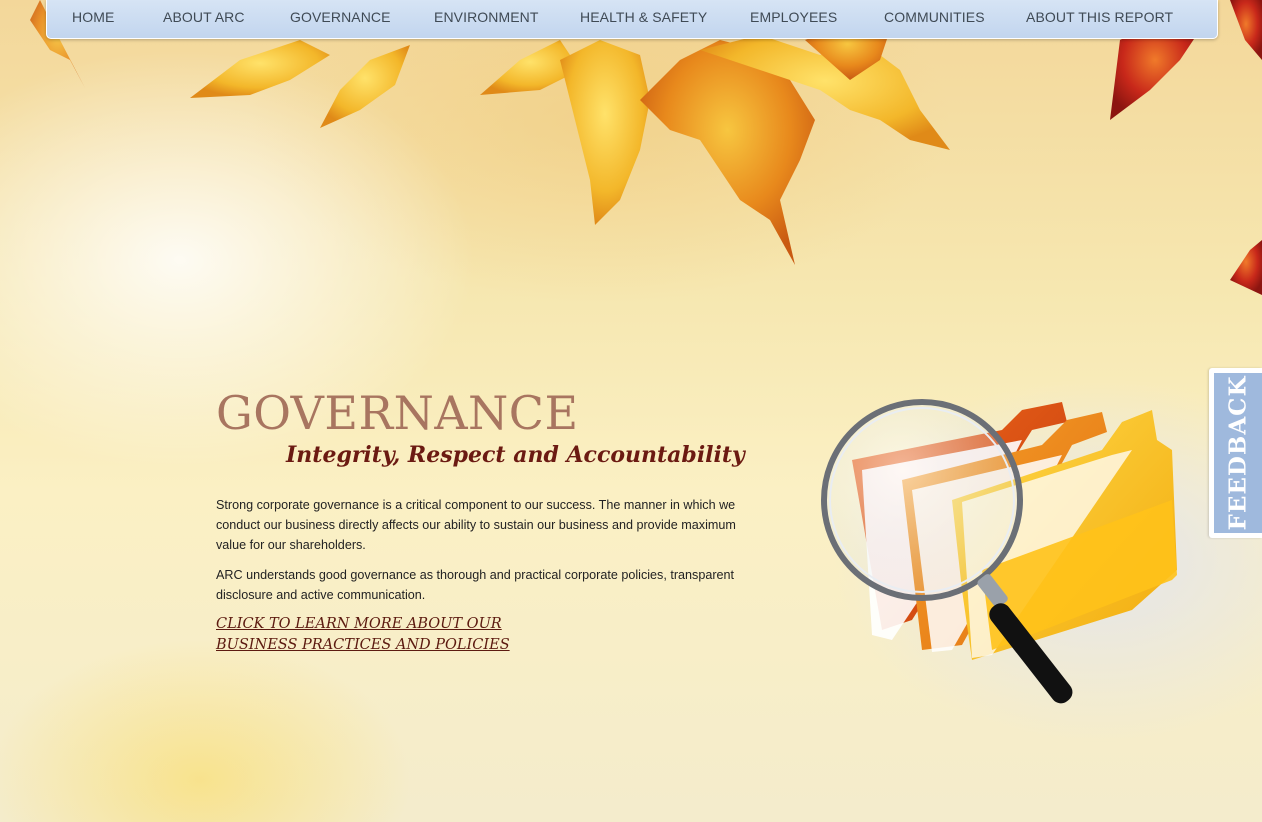 The width and height of the screenshot is (1262, 822). Describe the element at coordinates (204, 17) in the screenshot. I see `nav-about-arc: ABOUT ARC` at that location.